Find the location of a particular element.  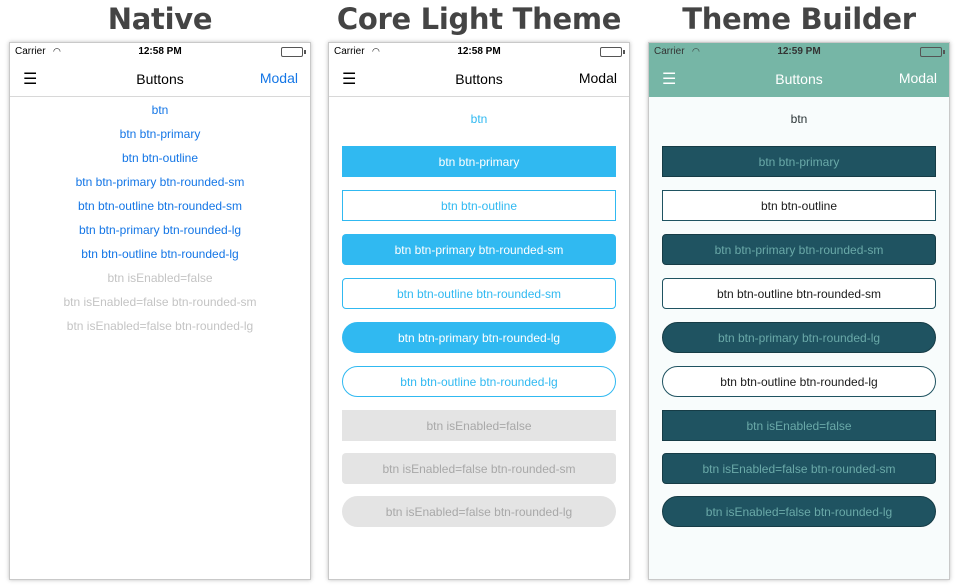

column-heading: Native is located at coordinates (160, 19).